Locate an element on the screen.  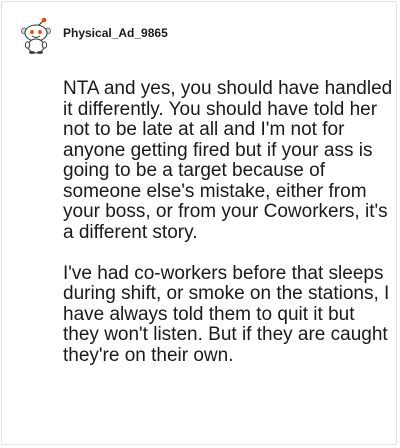
snoo-avatar-icon is located at coordinates (36, 35).